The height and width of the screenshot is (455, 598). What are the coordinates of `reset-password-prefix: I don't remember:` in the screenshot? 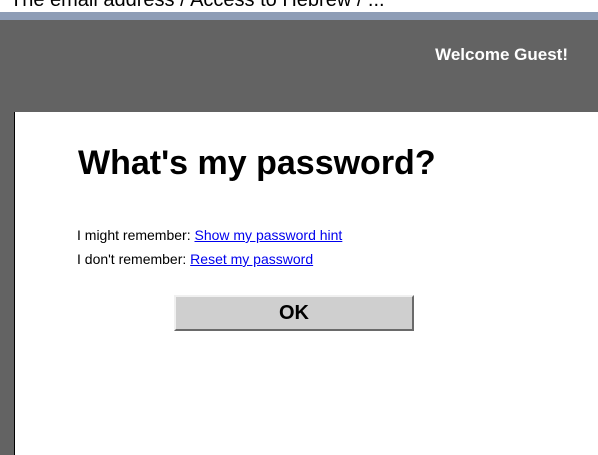 It's located at (134, 259).